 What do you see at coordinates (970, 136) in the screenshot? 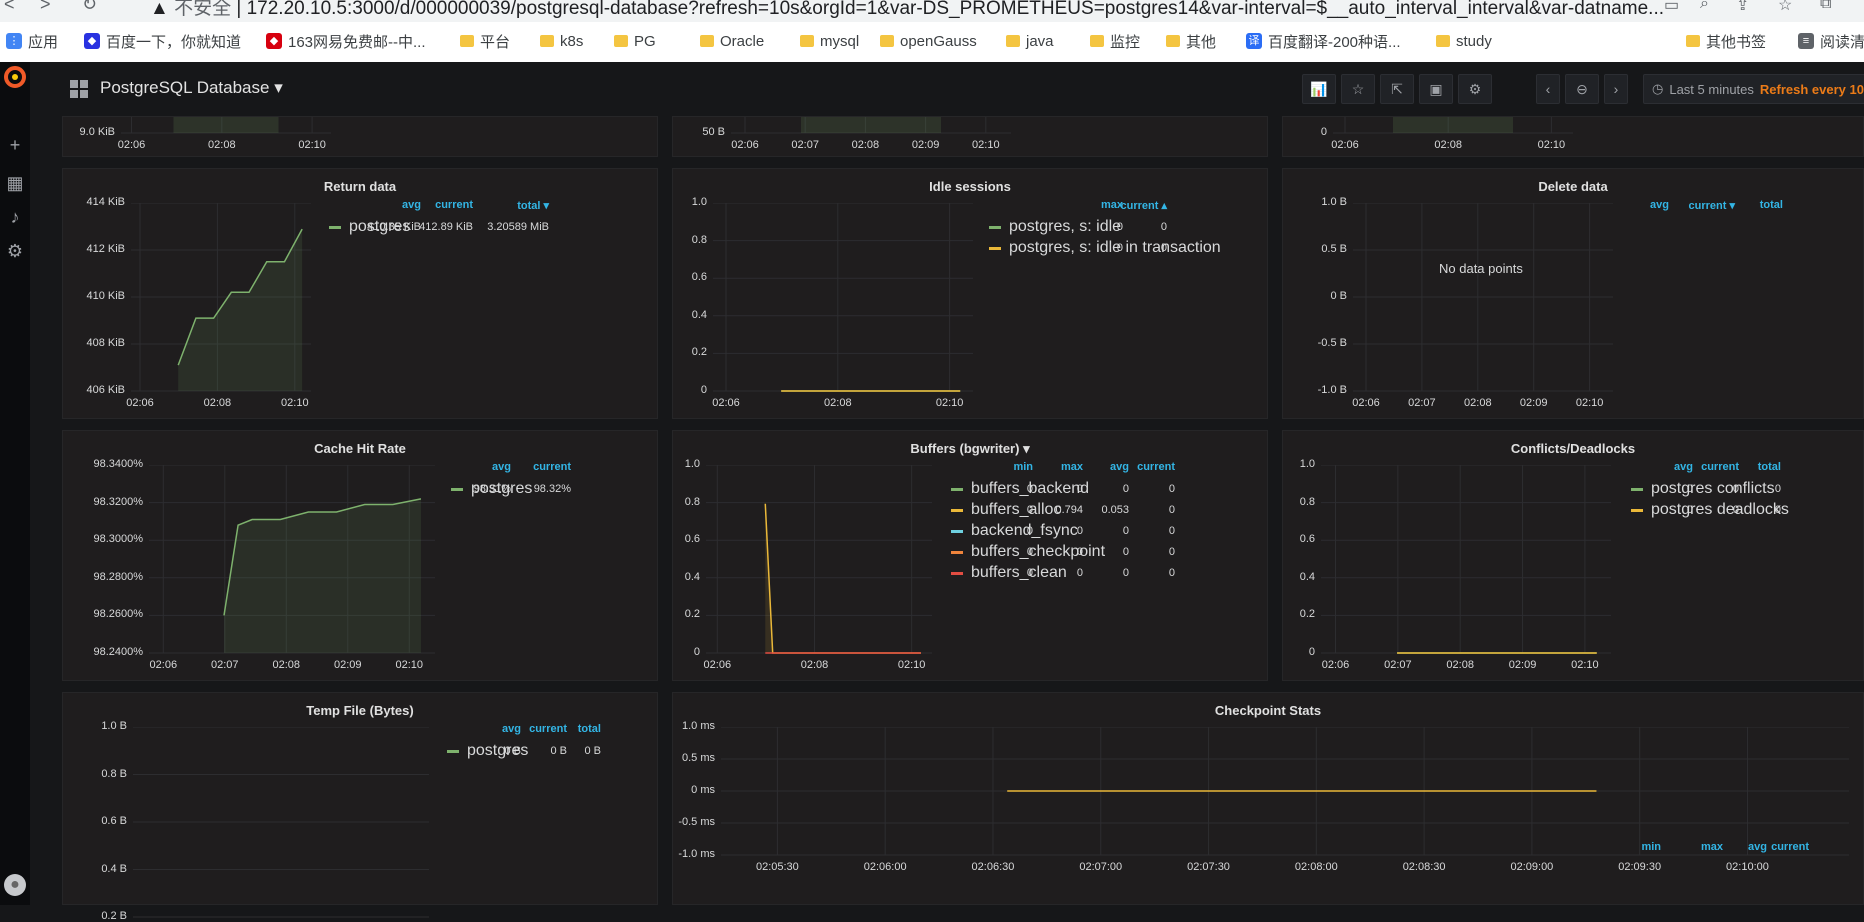
I see `panel-top-mid: 50 B 02:06 02:07 02:08 02:09 02:10` at bounding box center [970, 136].